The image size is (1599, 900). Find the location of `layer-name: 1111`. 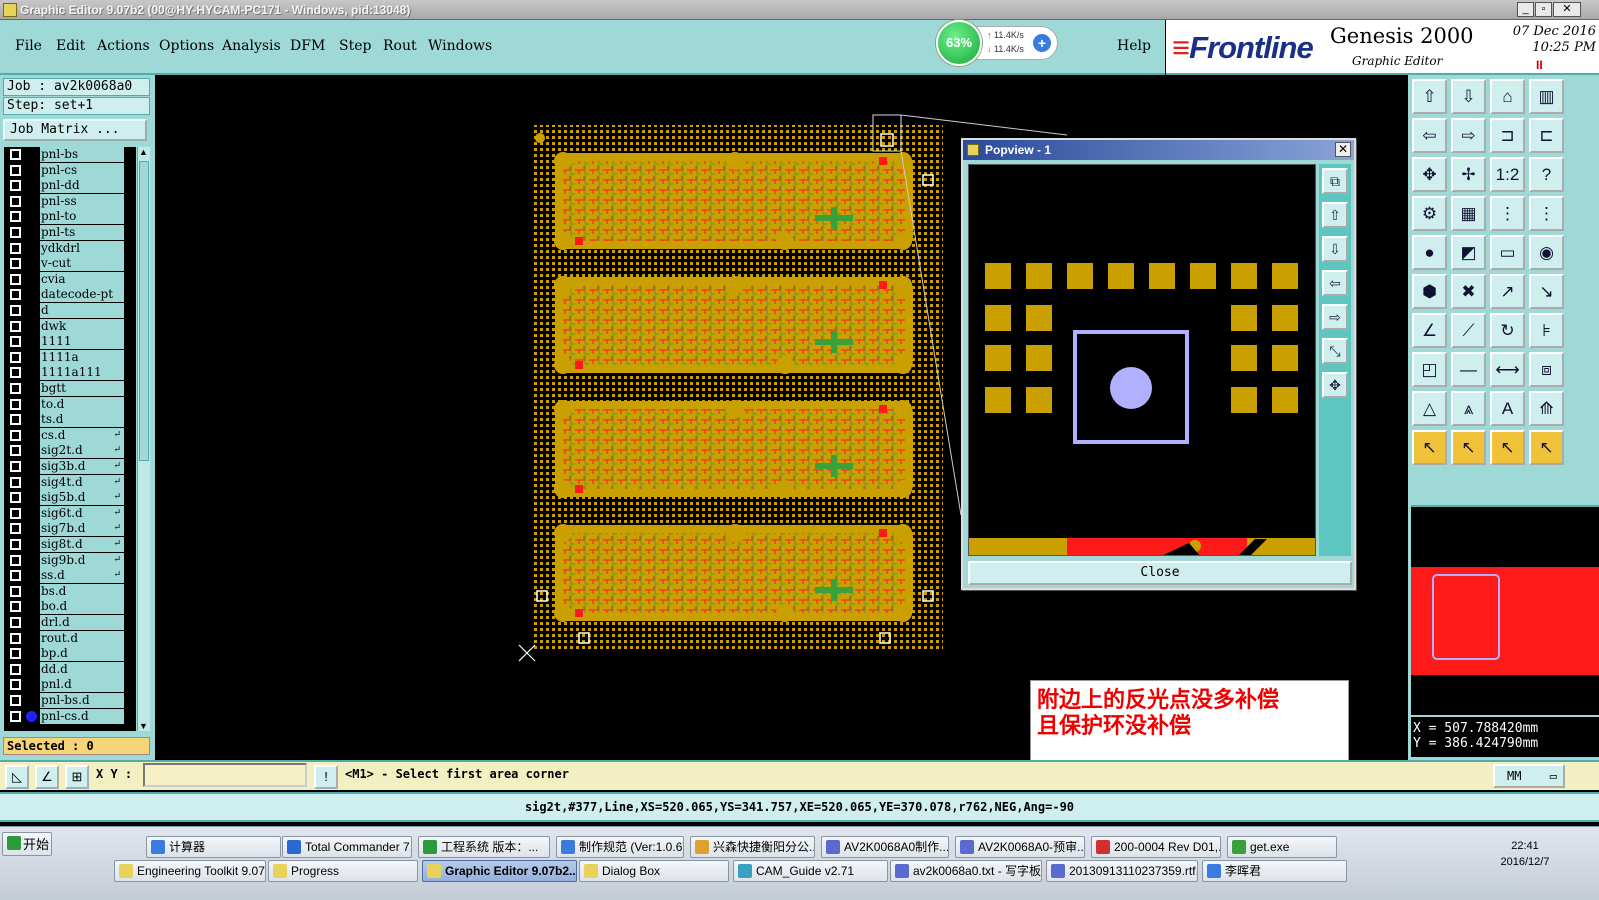

layer-name: 1111 is located at coordinates (82, 342).